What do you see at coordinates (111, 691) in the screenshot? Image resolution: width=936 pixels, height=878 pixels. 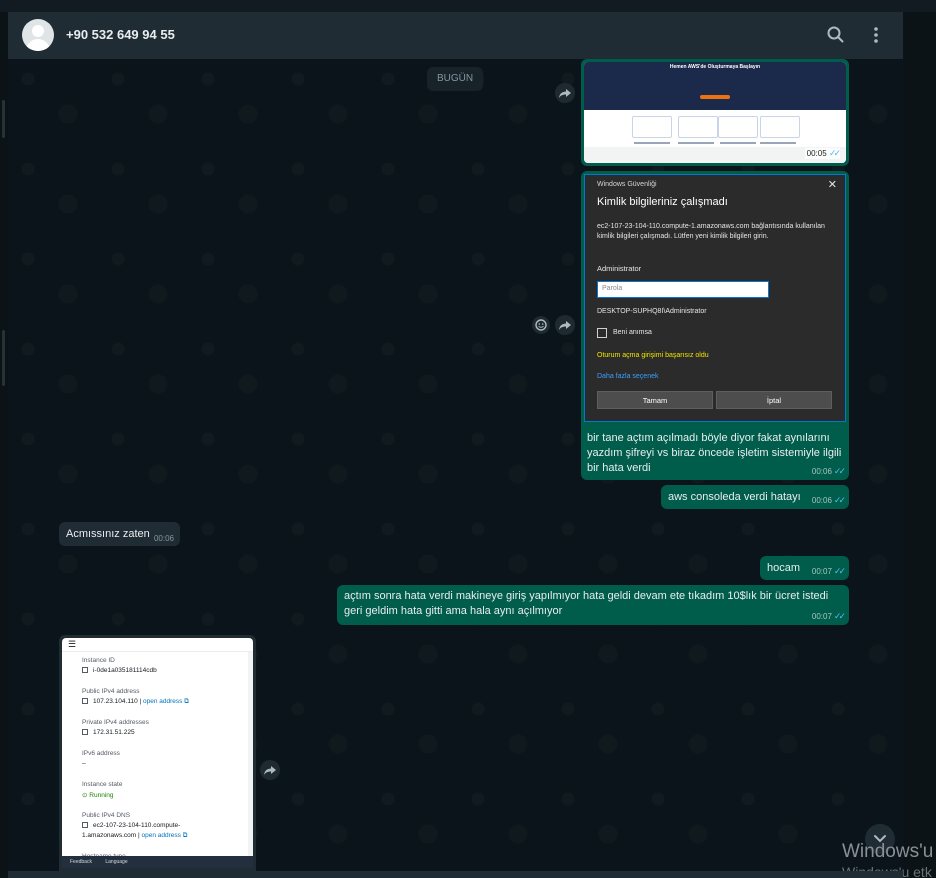 I see `public-ip-label: Public IPv4 address` at bounding box center [111, 691].